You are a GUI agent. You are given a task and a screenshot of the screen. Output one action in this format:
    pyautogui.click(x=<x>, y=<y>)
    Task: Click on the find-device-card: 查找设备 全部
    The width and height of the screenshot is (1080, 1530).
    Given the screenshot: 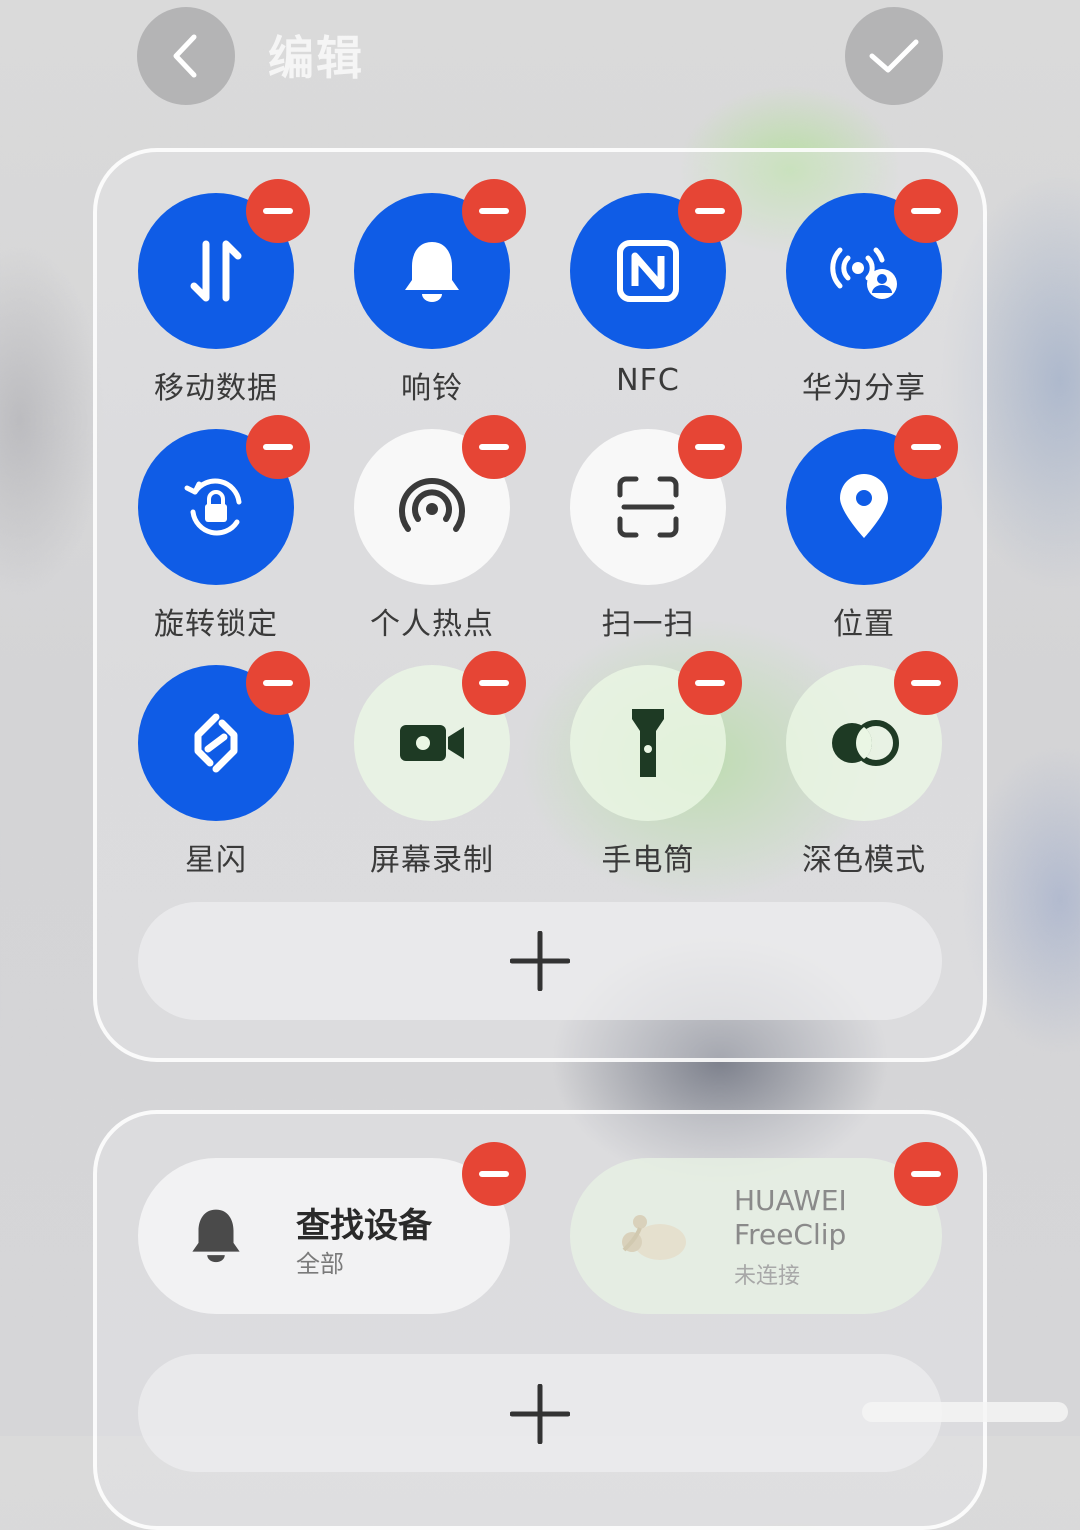 What is the action you would take?
    pyautogui.click(x=324, y=1236)
    